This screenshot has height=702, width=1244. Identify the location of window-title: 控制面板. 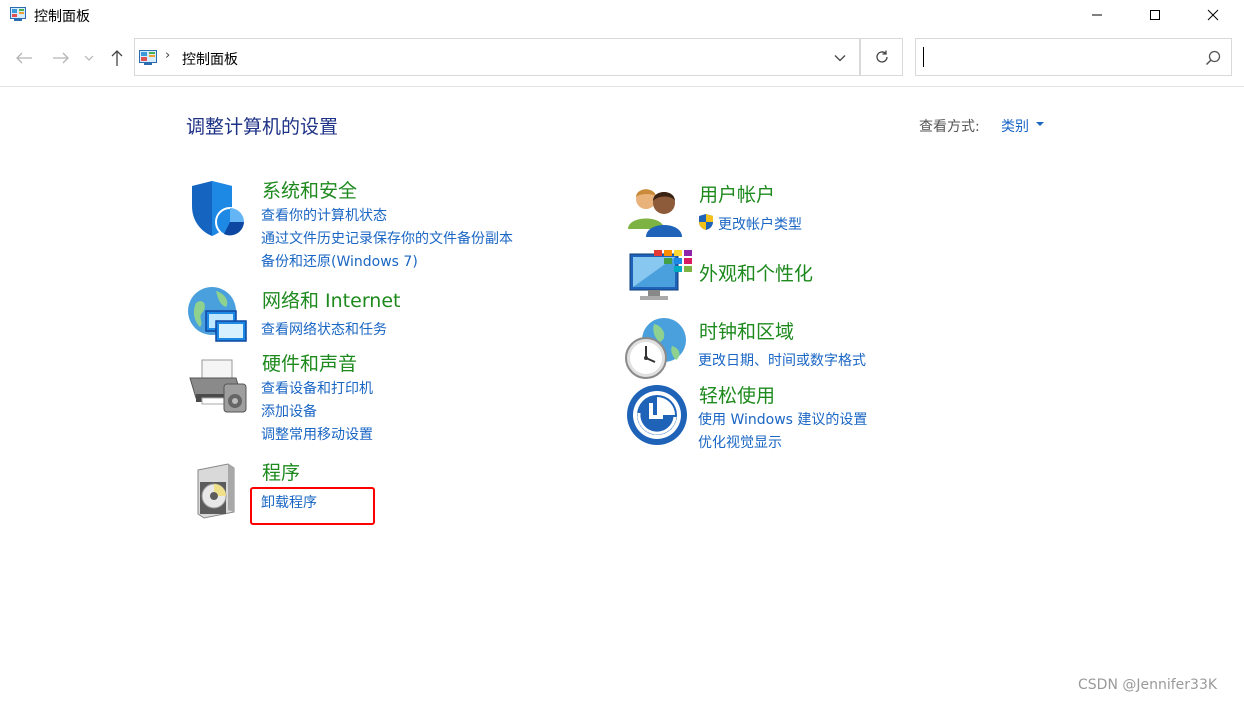
(62, 17).